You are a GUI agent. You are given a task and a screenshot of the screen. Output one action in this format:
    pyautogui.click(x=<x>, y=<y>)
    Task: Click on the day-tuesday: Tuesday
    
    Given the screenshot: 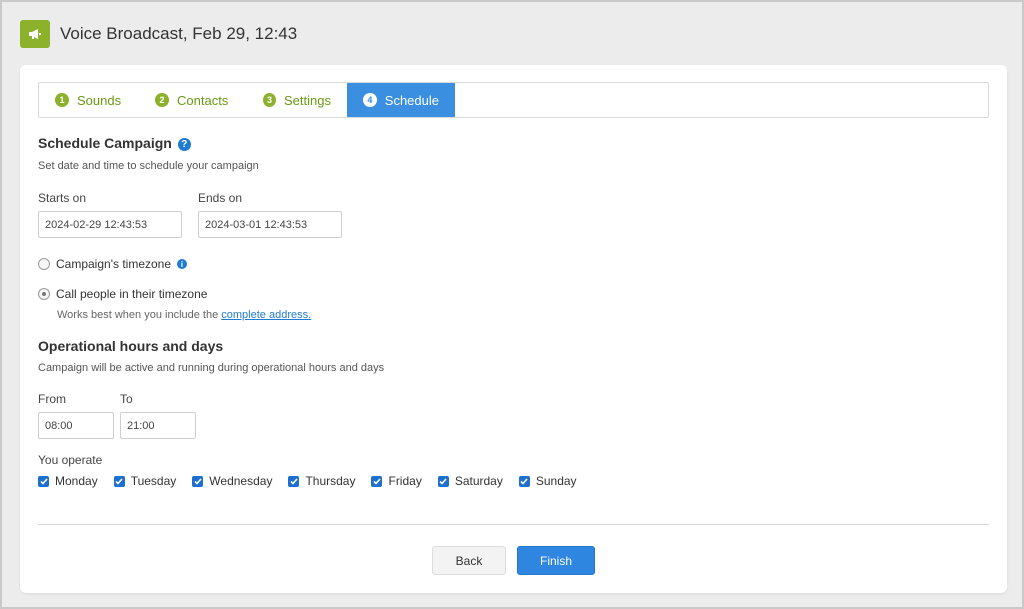 What is the action you would take?
    pyautogui.click(x=145, y=481)
    